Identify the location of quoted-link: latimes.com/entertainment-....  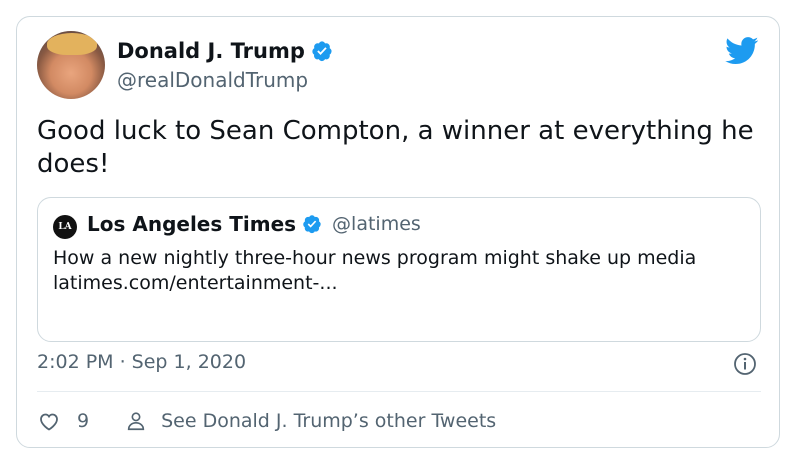
(398, 283).